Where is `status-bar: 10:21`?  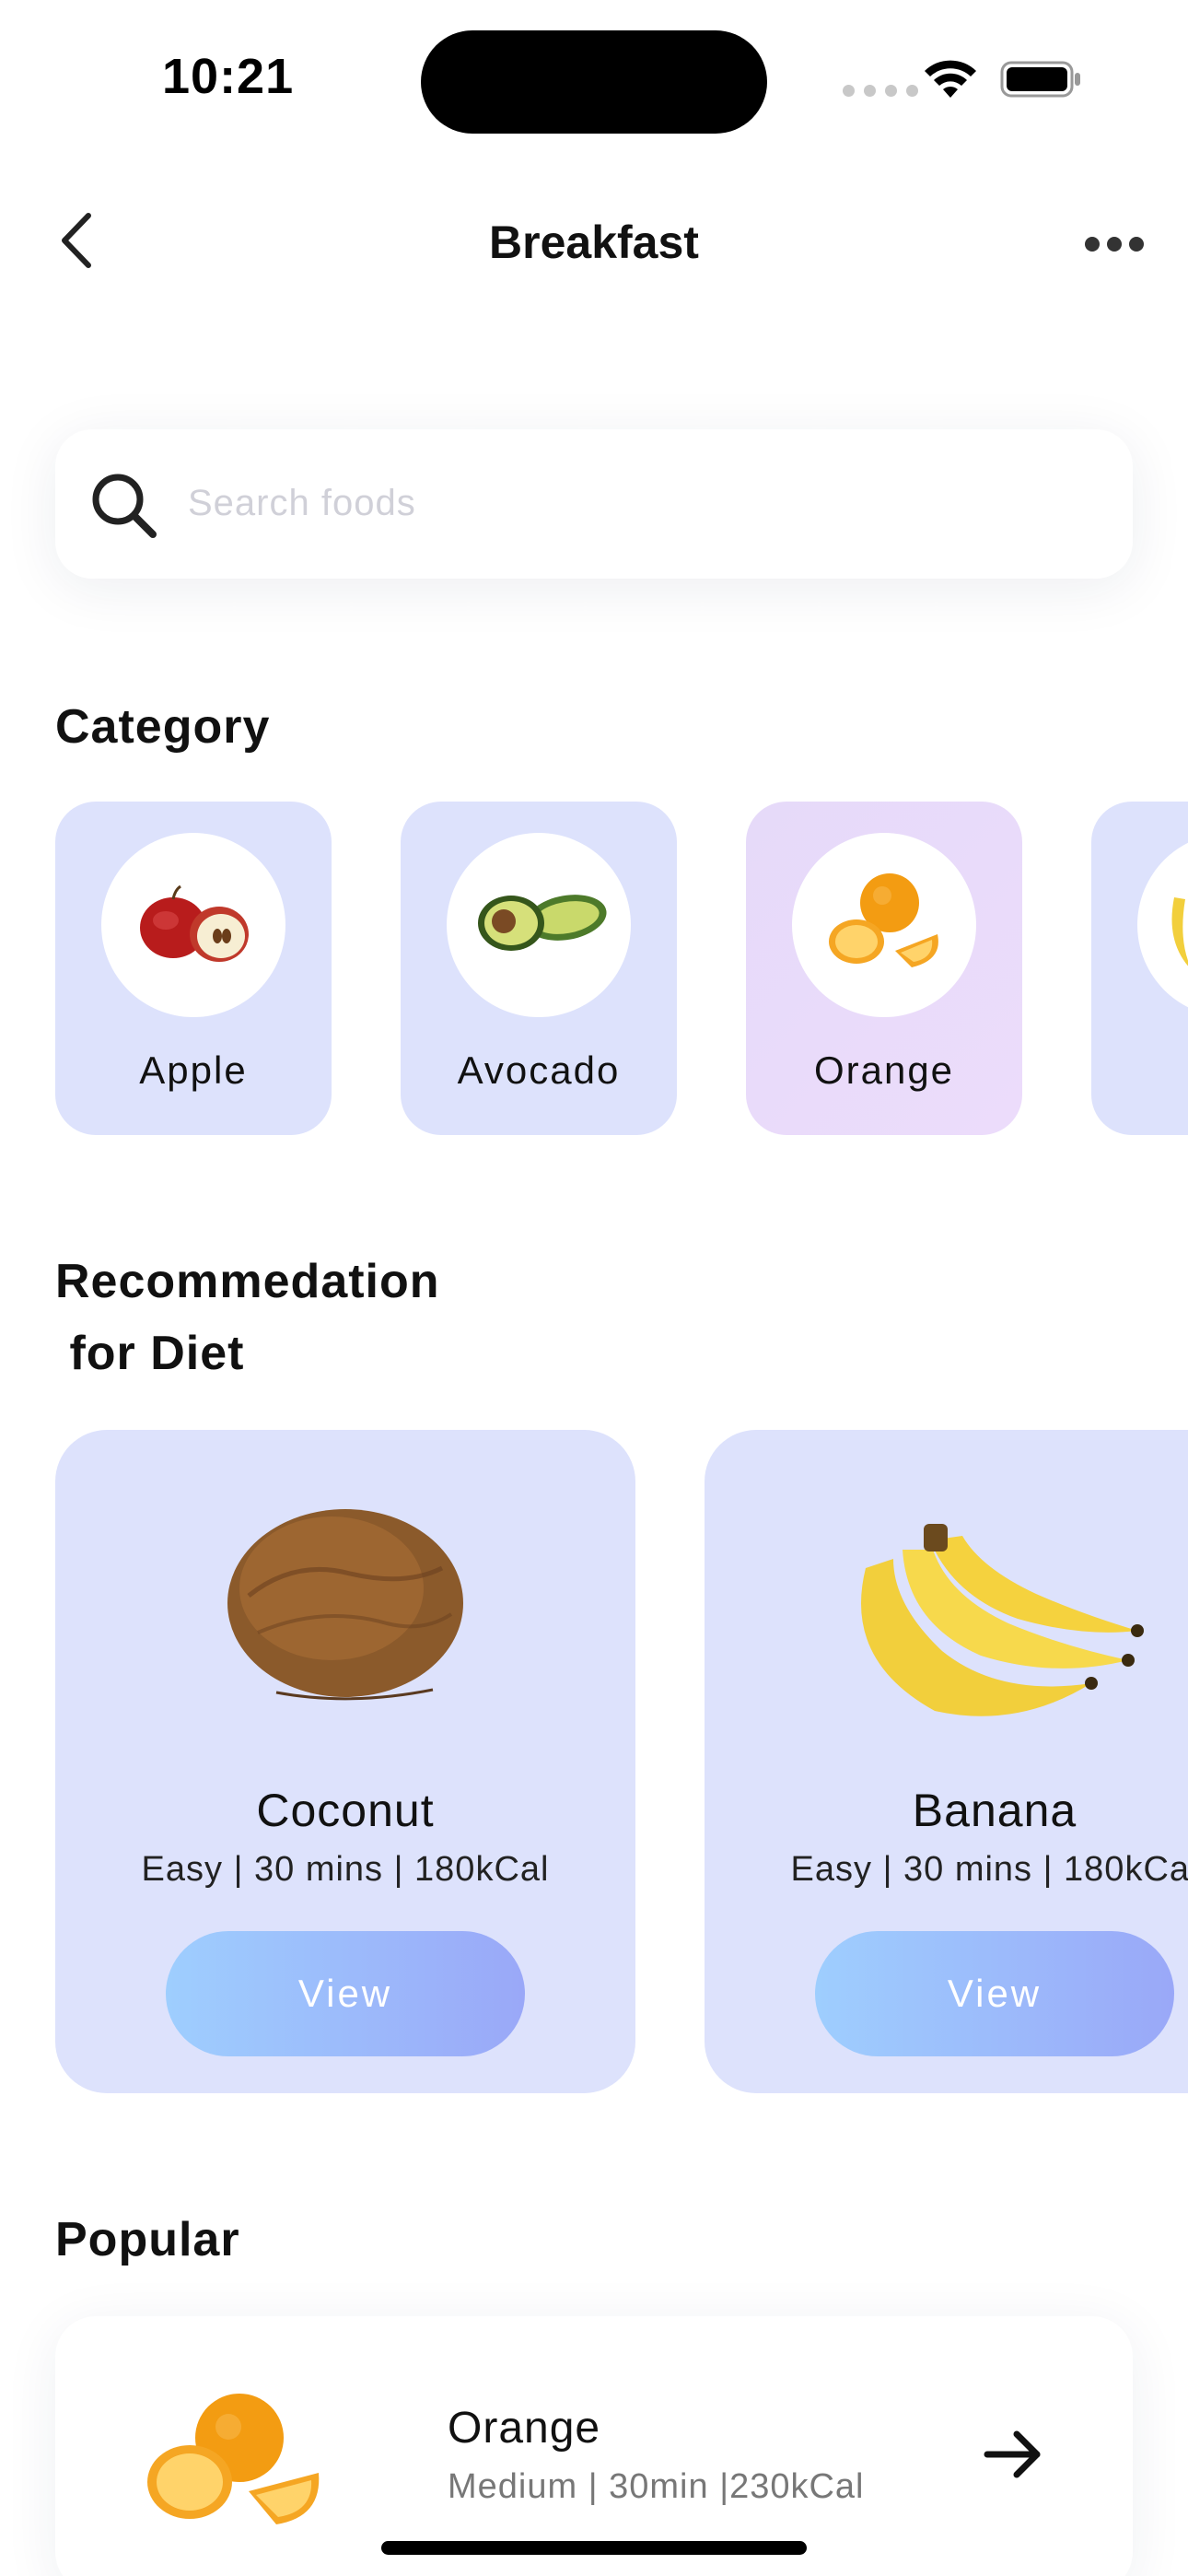 status-bar: 10:21 is located at coordinates (594, 73).